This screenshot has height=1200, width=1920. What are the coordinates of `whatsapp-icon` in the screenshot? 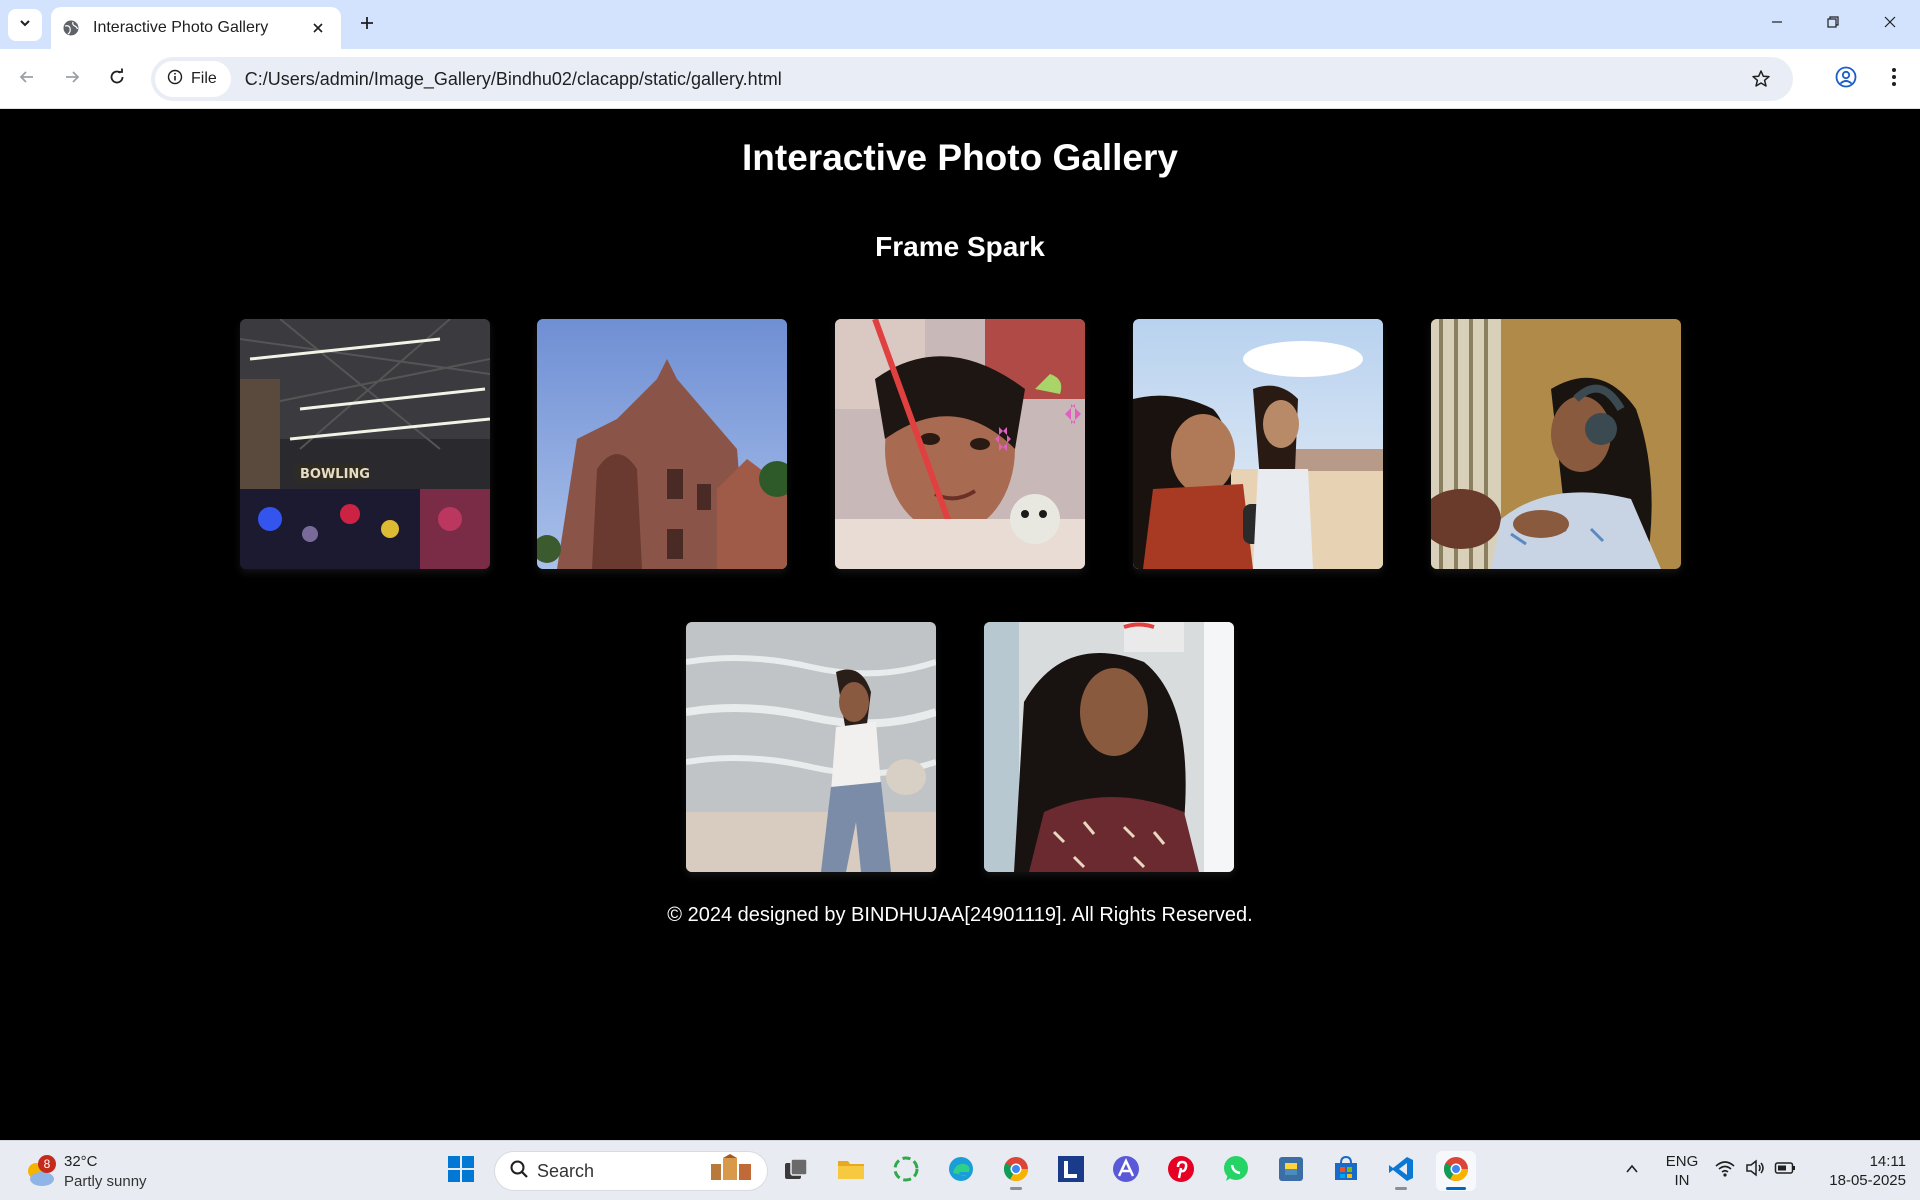 It's located at (1236, 1171).